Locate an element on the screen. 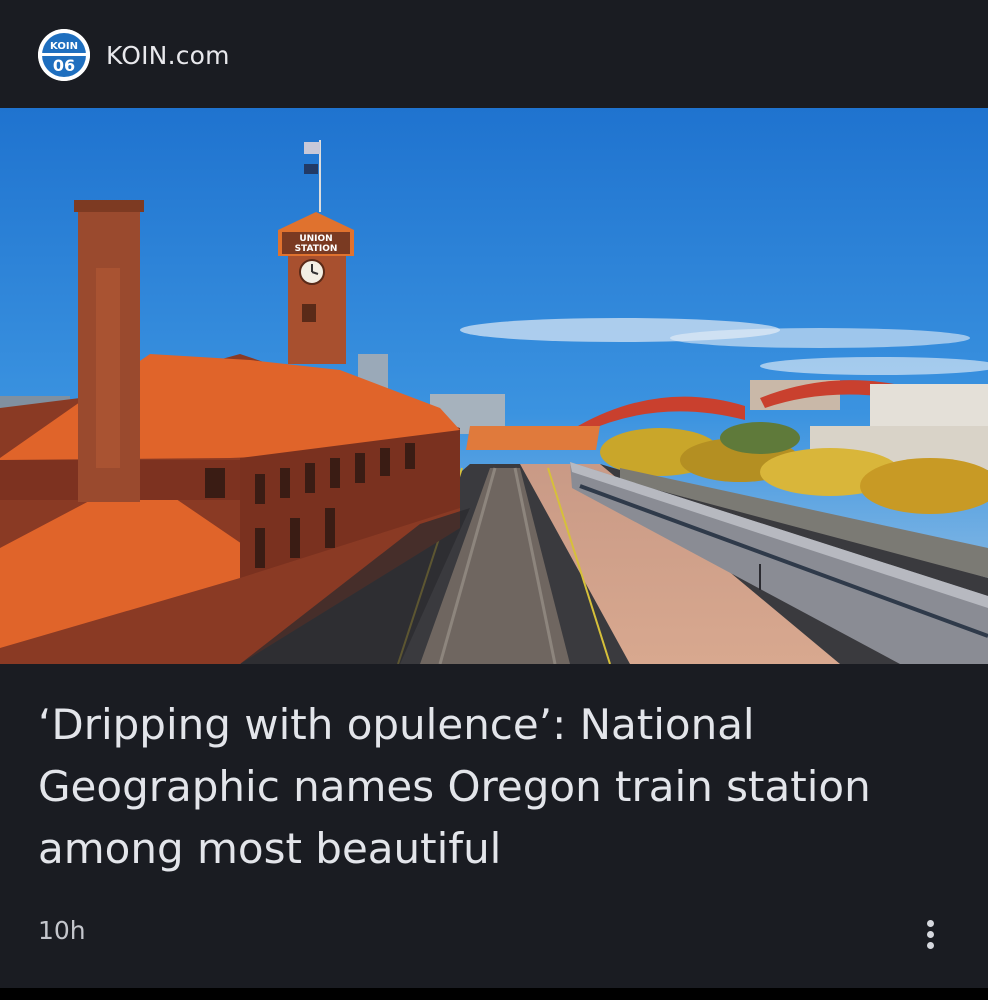 The image size is (988, 1000). svg-text: STATION is located at coordinates (316, 249).